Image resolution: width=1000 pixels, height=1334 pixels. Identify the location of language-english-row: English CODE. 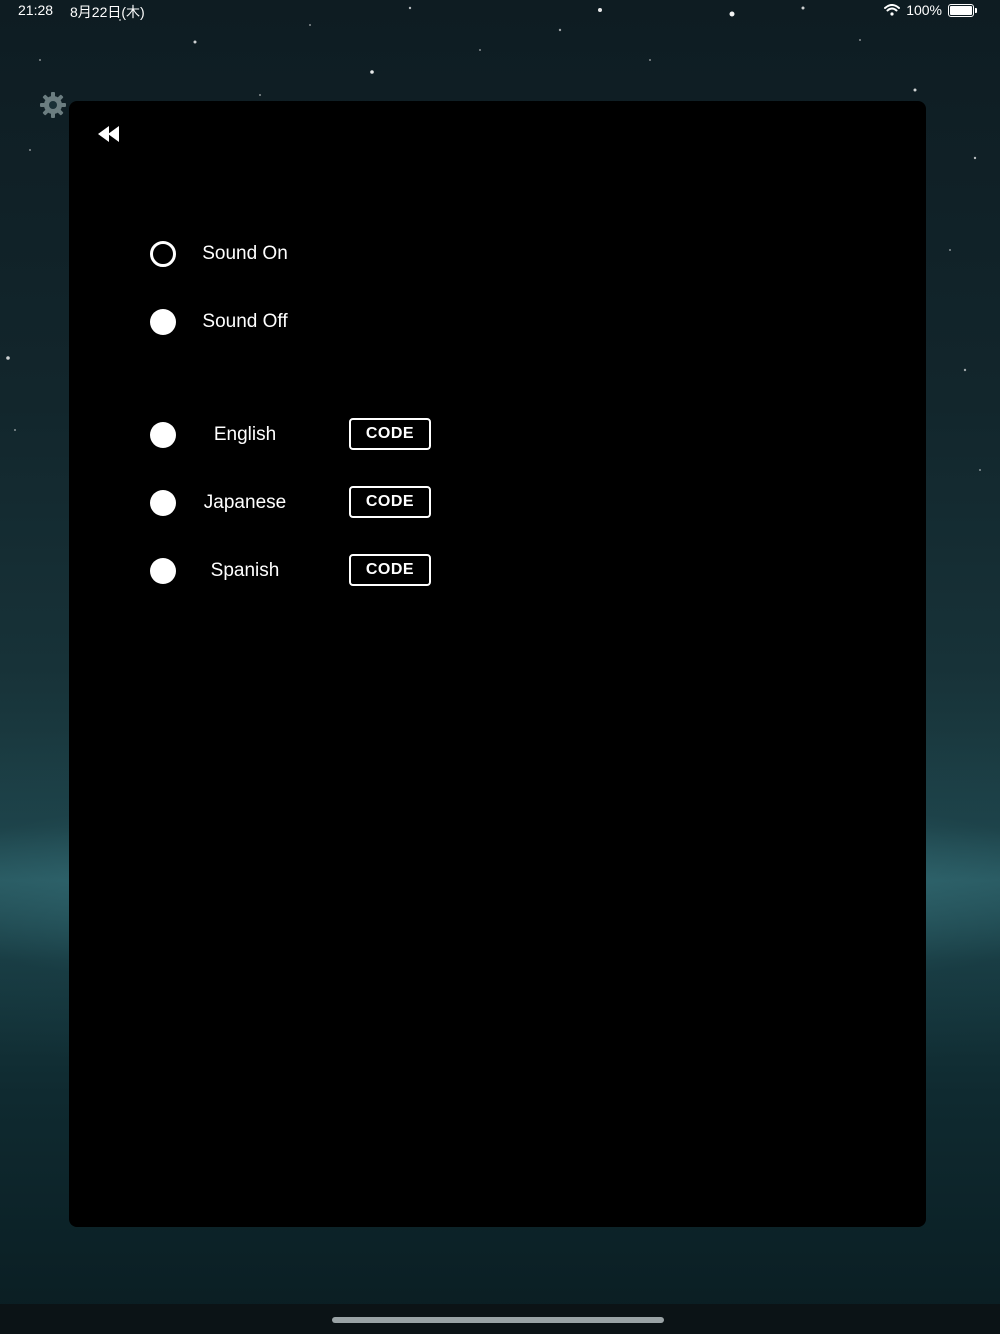
(290, 435).